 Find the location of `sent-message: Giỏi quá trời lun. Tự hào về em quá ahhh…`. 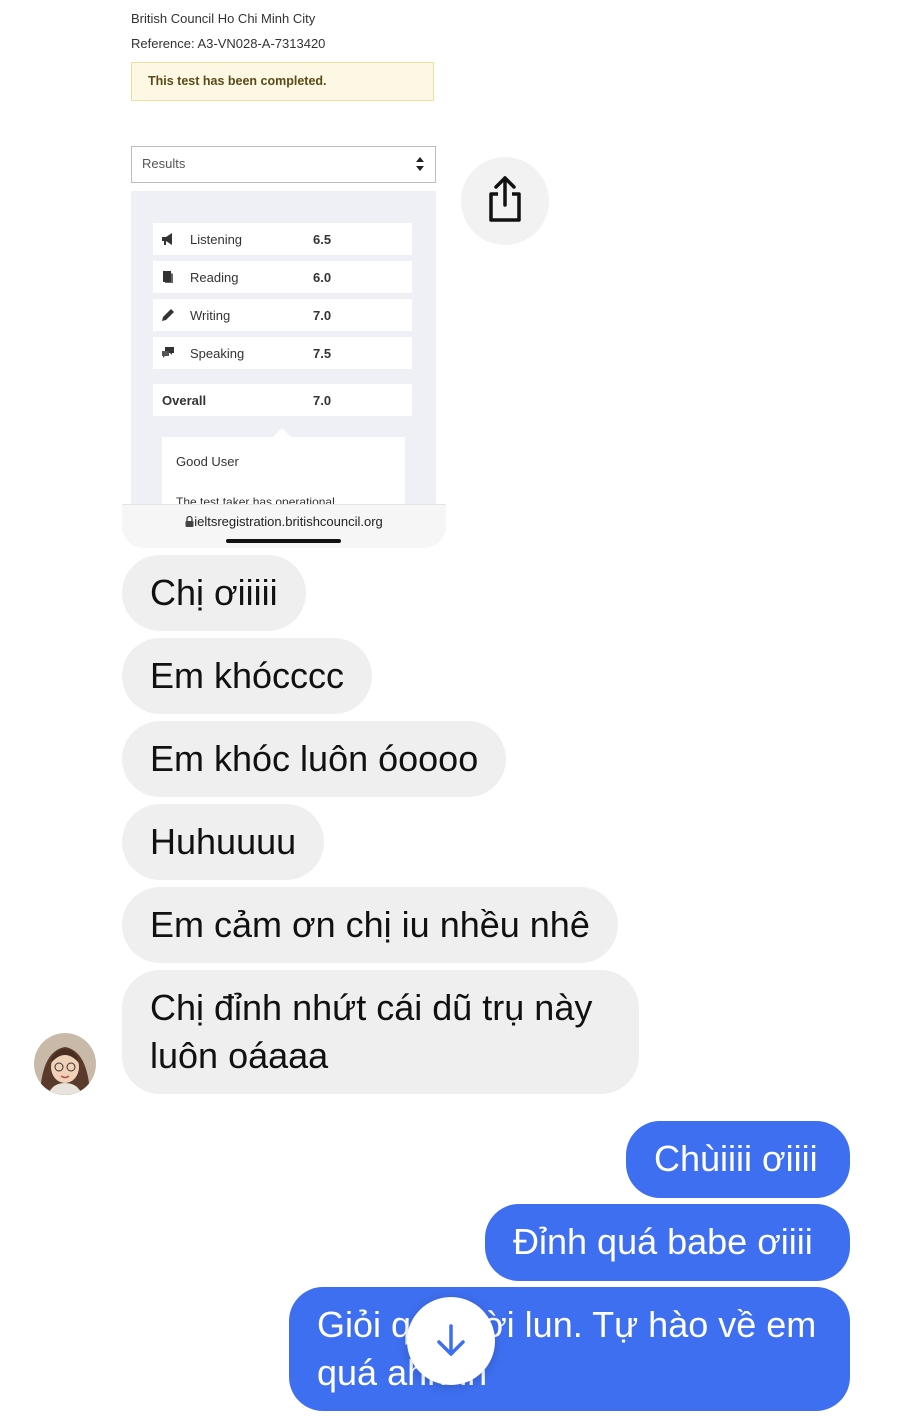

sent-message: Giỏi quá trời lun. Tự hào về em quá ahhh… is located at coordinates (569, 1349).